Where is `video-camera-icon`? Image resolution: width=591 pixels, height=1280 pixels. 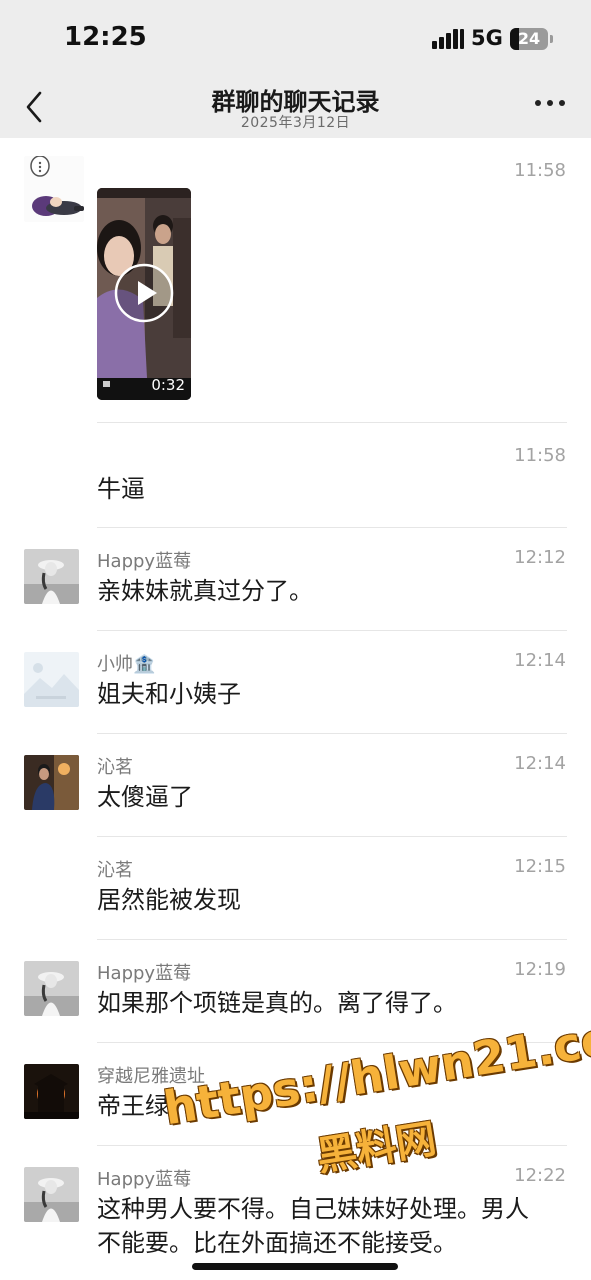 video-camera-icon is located at coordinates (106, 384).